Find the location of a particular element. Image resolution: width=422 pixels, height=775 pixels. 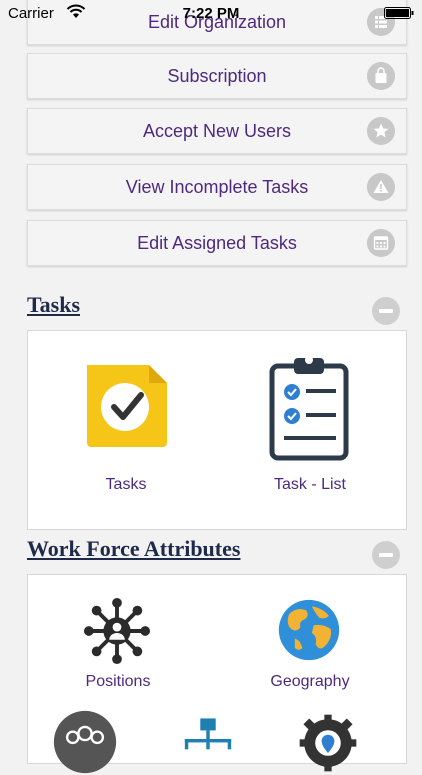

positions-tile: Positions is located at coordinates (118, 643).